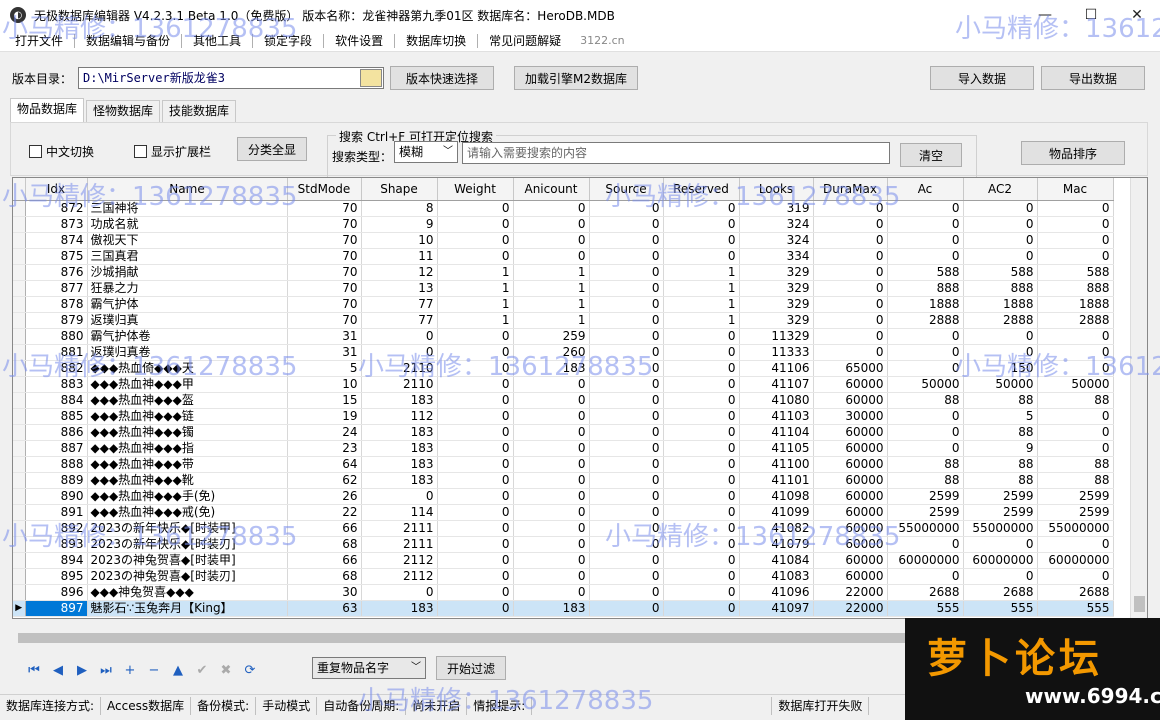 The height and width of the screenshot is (720, 1160). I want to click on table-cell: 22000, so click(850, 608).